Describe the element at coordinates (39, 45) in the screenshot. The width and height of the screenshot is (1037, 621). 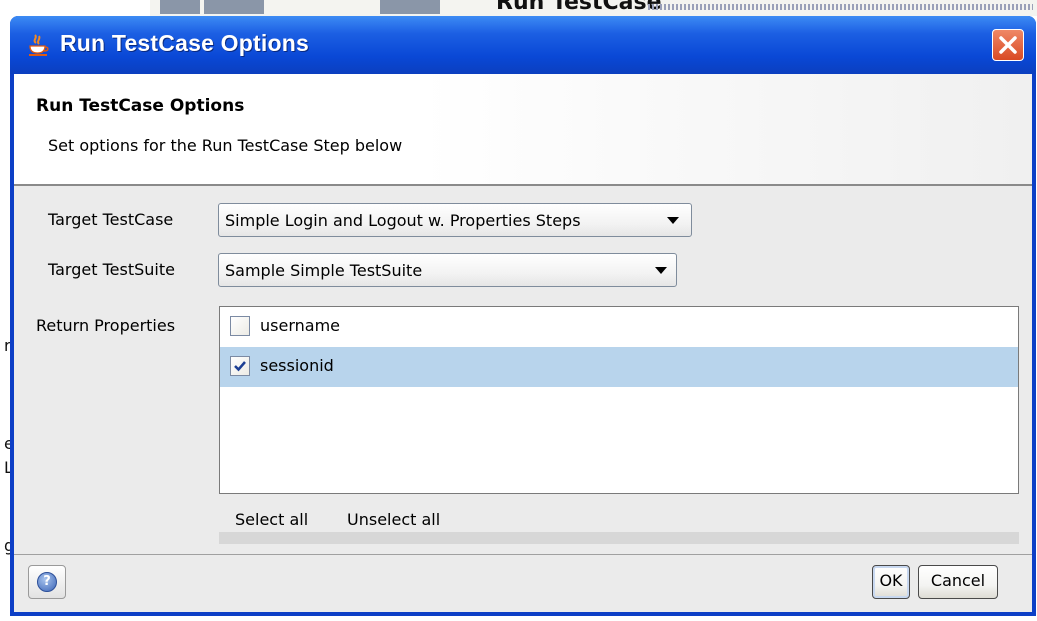
I see `java-coffee-icon` at that location.